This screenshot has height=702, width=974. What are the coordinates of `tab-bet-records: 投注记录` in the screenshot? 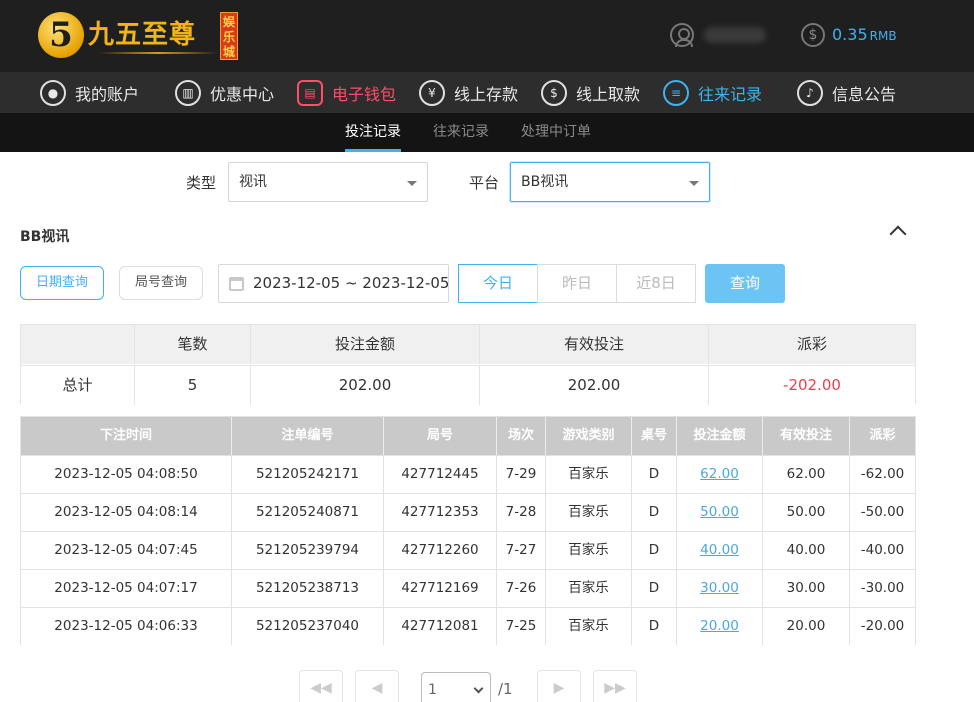 It's located at (373, 132).